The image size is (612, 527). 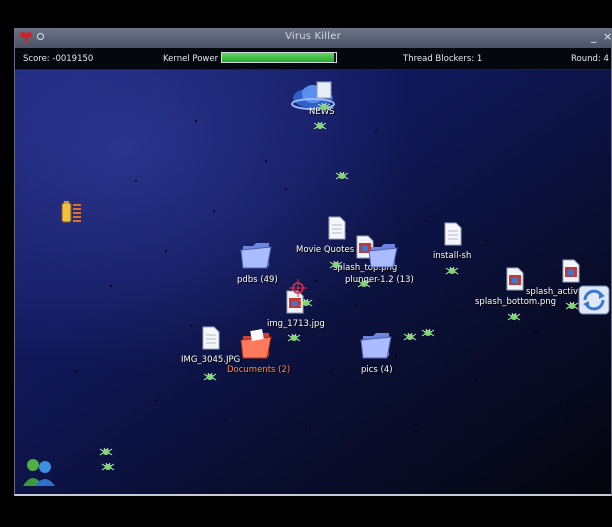 What do you see at coordinates (296, 324) in the screenshot?
I see `img-1713-label: img_1713.jpg` at bounding box center [296, 324].